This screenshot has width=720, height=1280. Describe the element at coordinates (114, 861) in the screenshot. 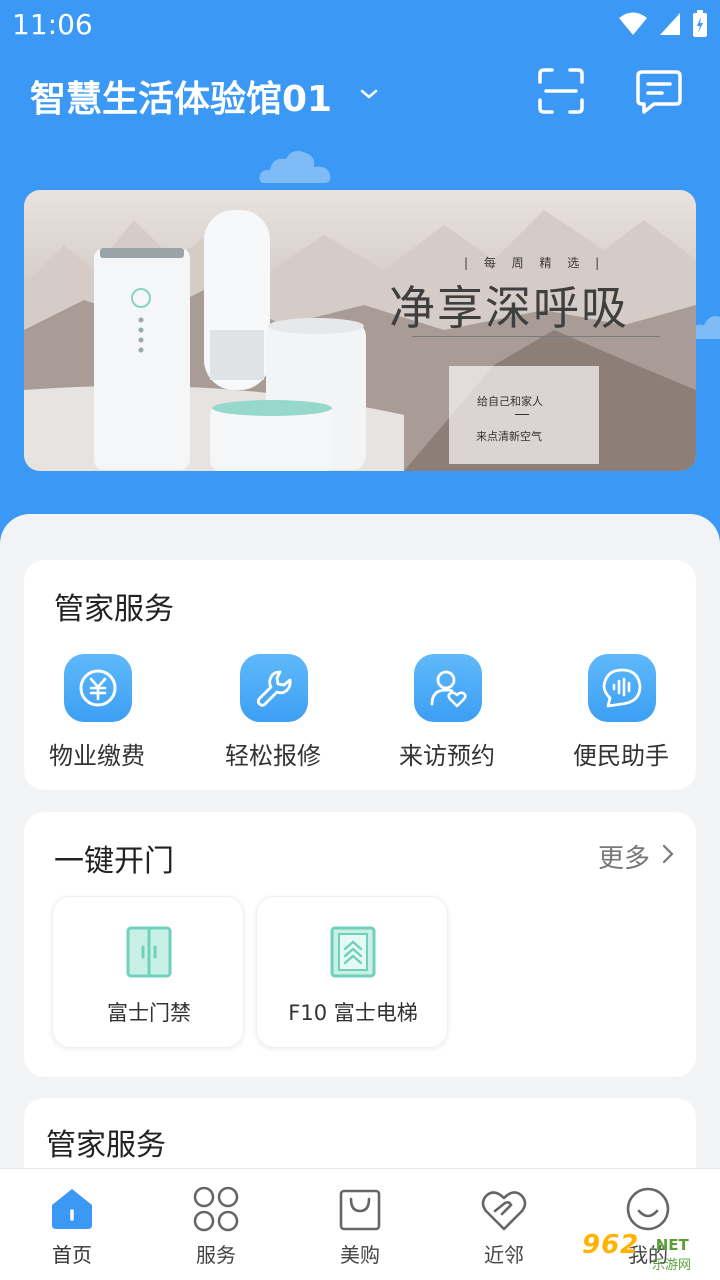

I see `door-title: 一键开门` at that location.